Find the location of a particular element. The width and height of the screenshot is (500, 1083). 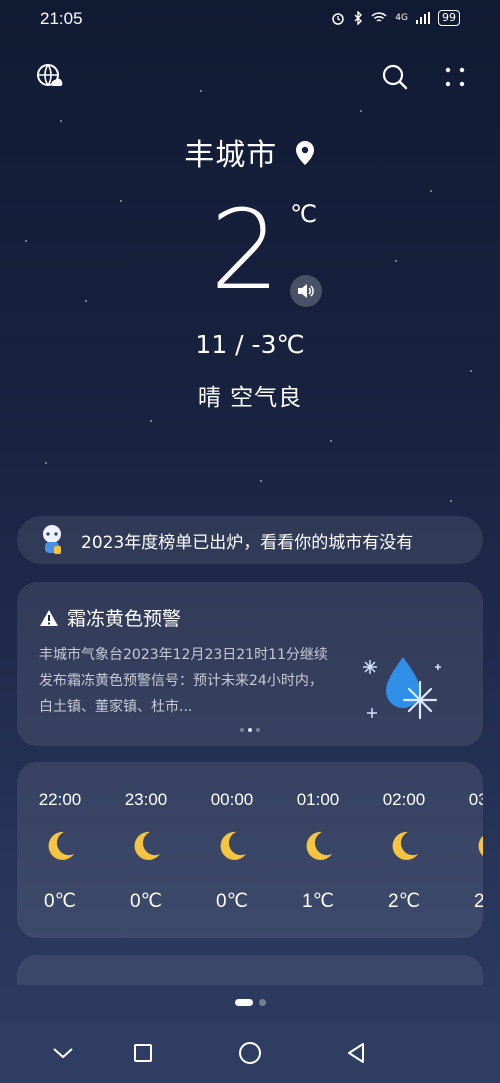

square-icon is located at coordinates (143, 1053).